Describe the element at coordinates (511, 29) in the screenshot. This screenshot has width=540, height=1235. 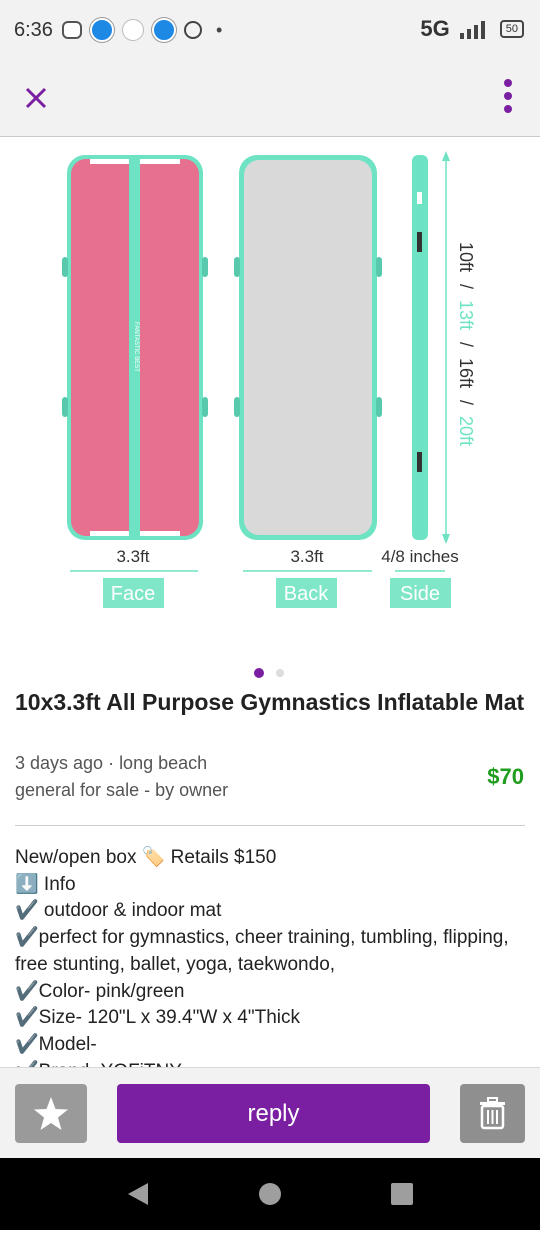
I see `battery-level: 50` at that location.